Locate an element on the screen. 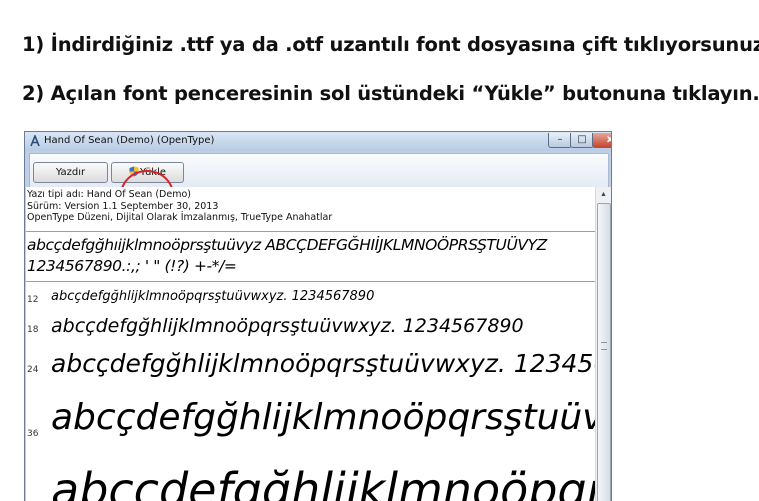  vertical-scrollbar: ▲ is located at coordinates (603, 344).